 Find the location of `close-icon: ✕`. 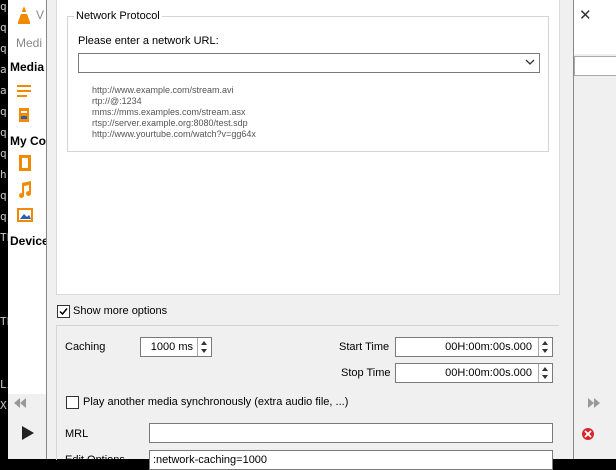

close-icon: ✕ is located at coordinates (585, 15).